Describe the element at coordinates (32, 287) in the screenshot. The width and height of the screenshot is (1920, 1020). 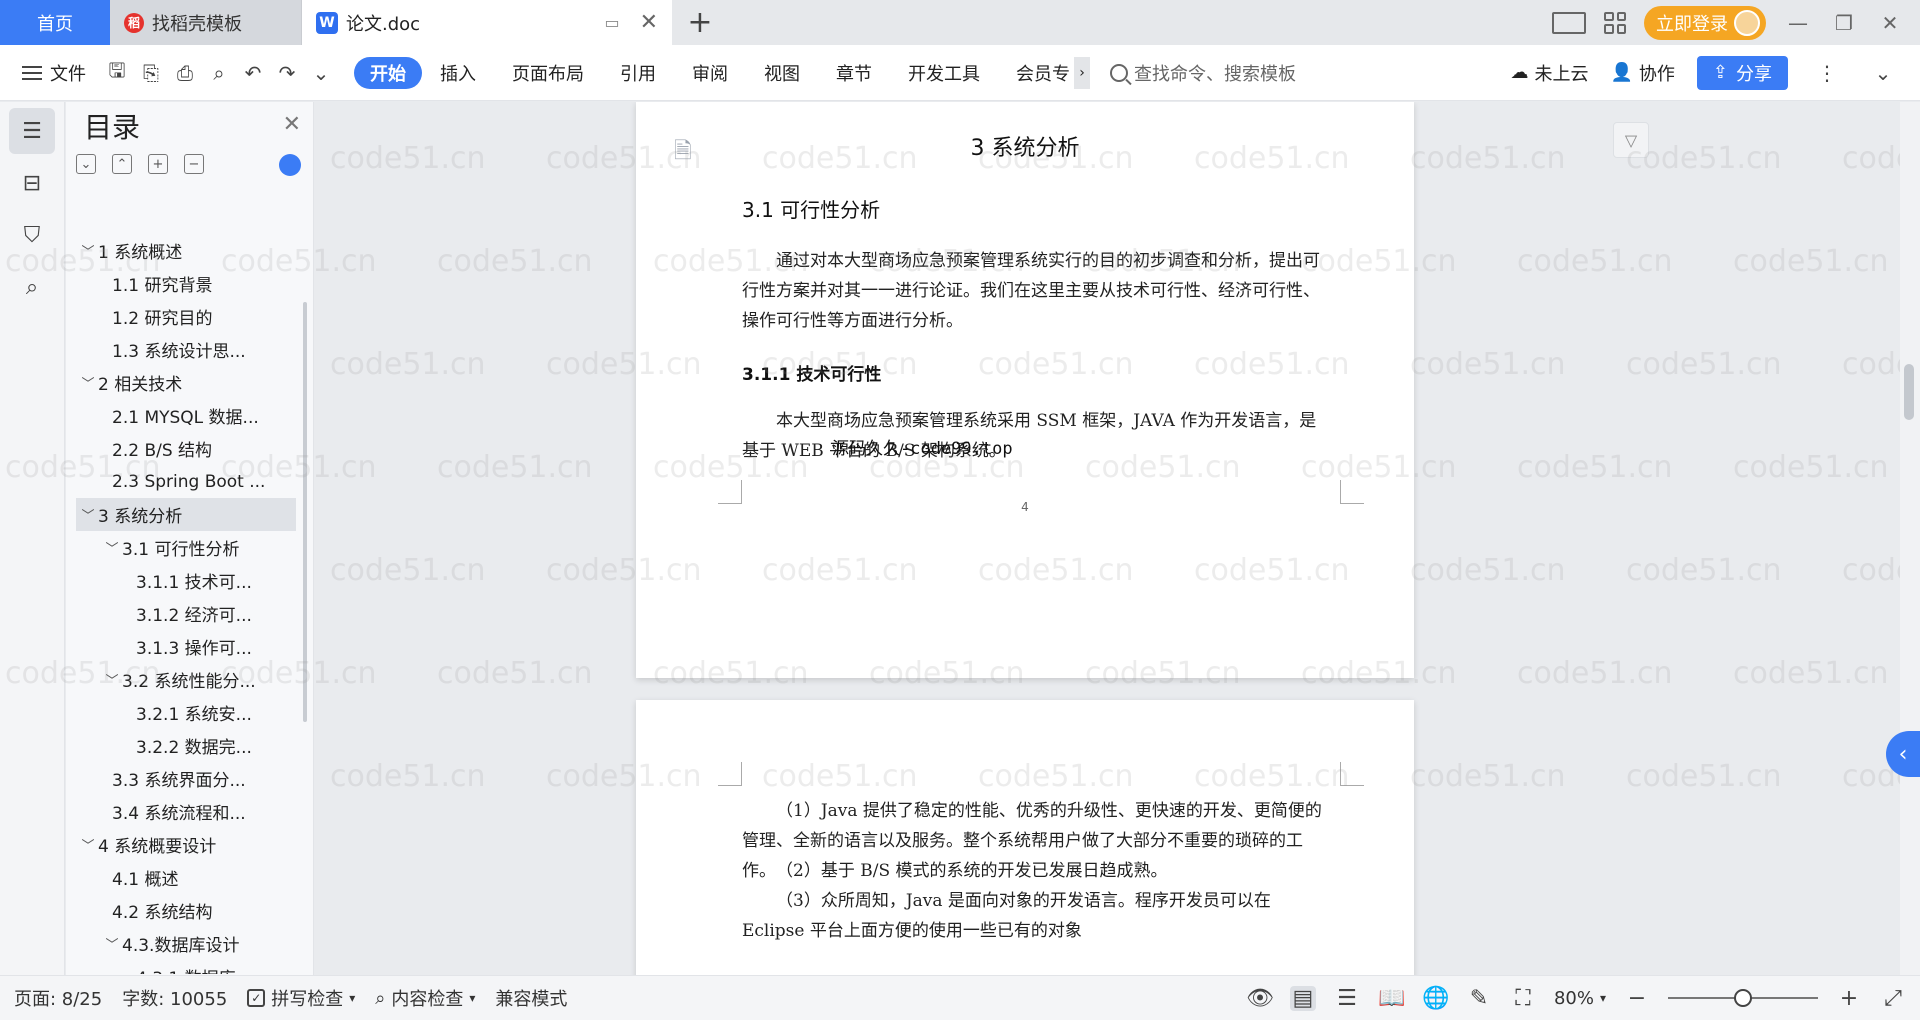
I see `find-icon: ⌕` at that location.